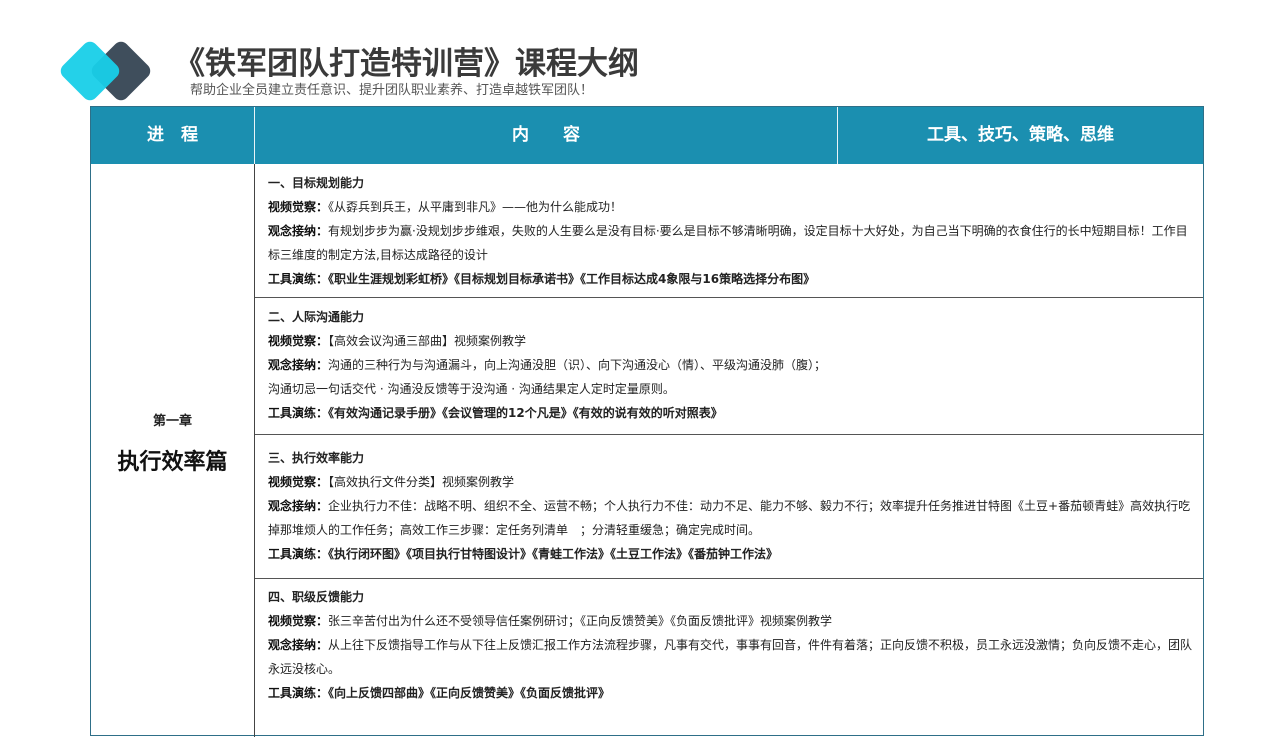 The image size is (1280, 739). What do you see at coordinates (730, 413) in the screenshot?
I see `tools-line: 工具演练：《有效沟通记录手册》《会议管理的12个凡是》《有效的说有效的听对照表》` at bounding box center [730, 413].